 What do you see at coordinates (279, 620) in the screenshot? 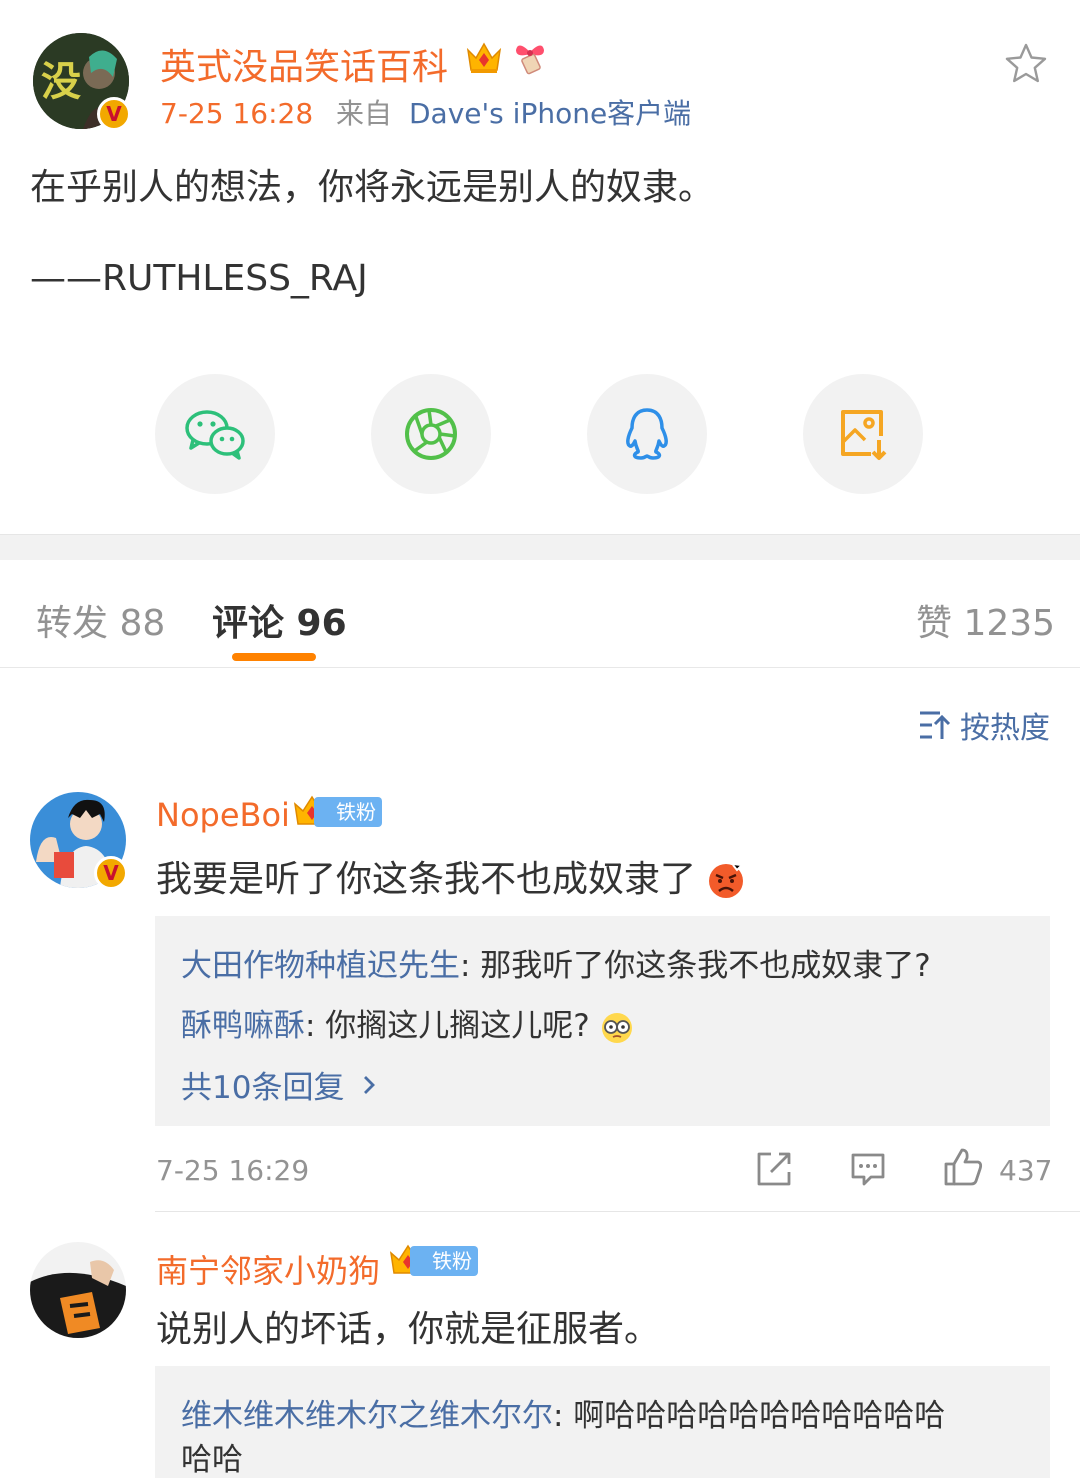
I see `tab-comments: 评论 96` at bounding box center [279, 620].